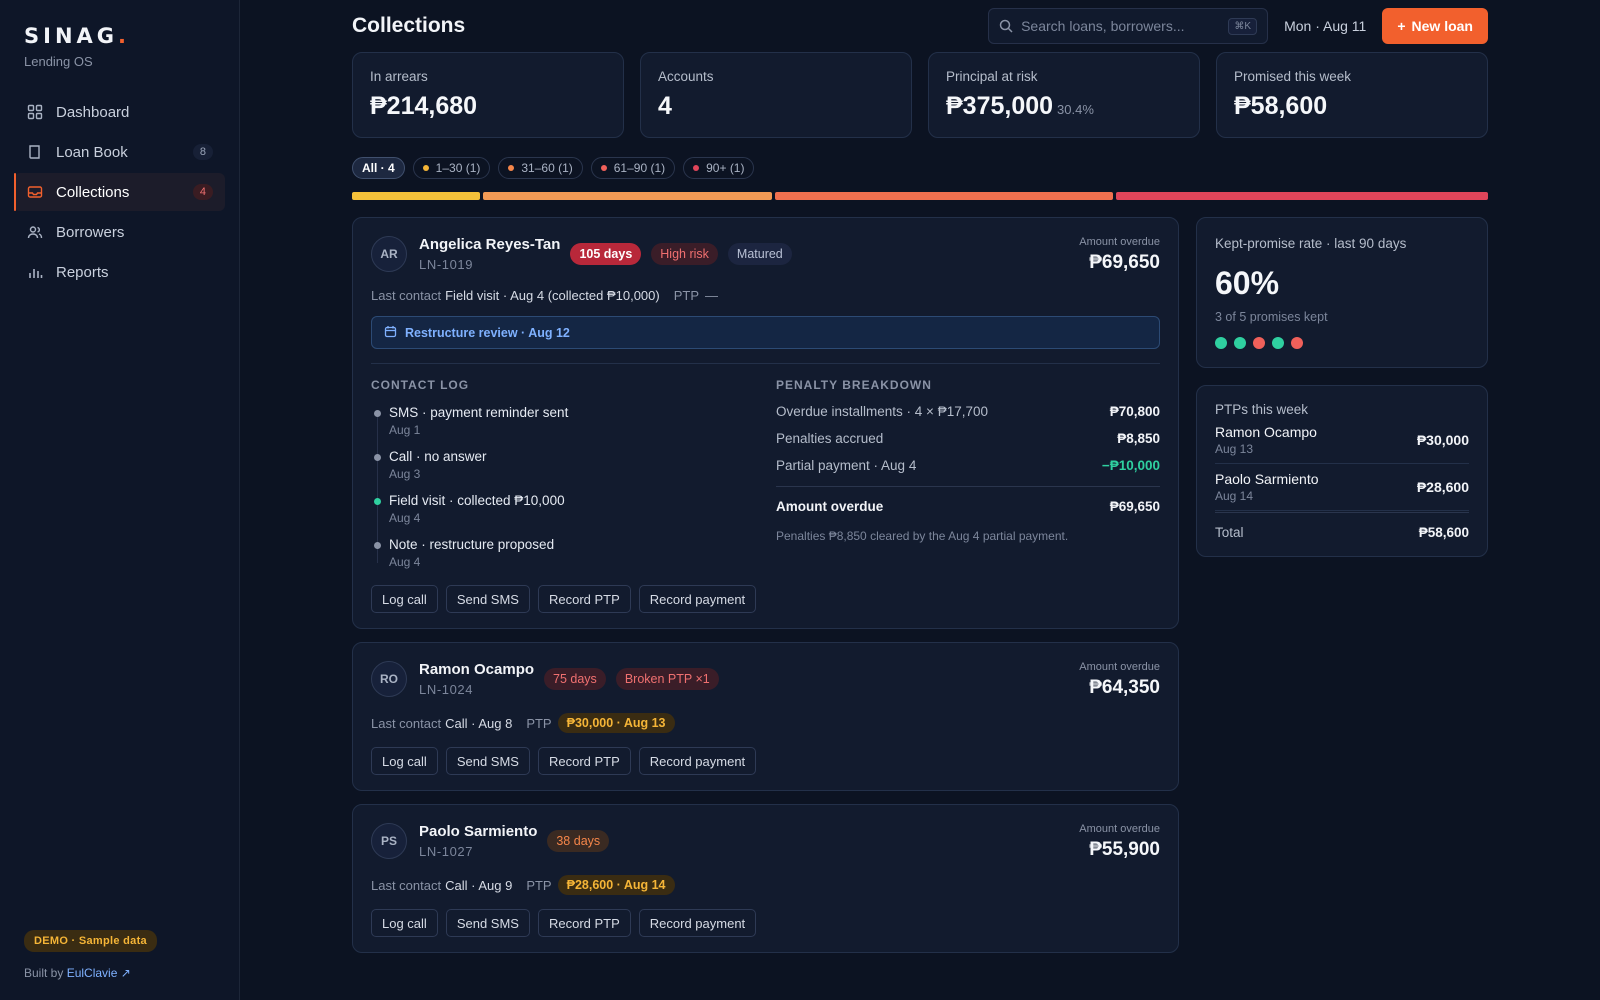 The width and height of the screenshot is (1600, 1000). What do you see at coordinates (765, 332) in the screenshot?
I see `restructure-banner: Restructure review · Aug 12` at bounding box center [765, 332].